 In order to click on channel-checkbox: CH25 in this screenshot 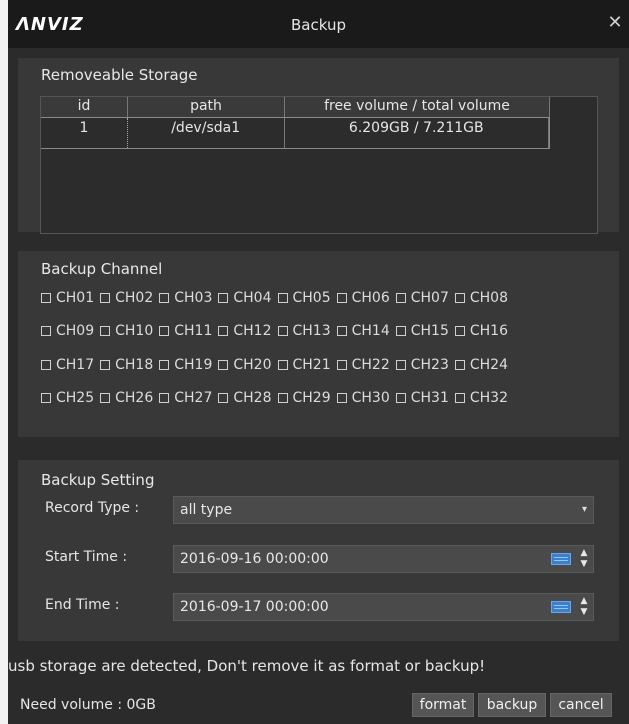, I will do `click(67, 398)`.